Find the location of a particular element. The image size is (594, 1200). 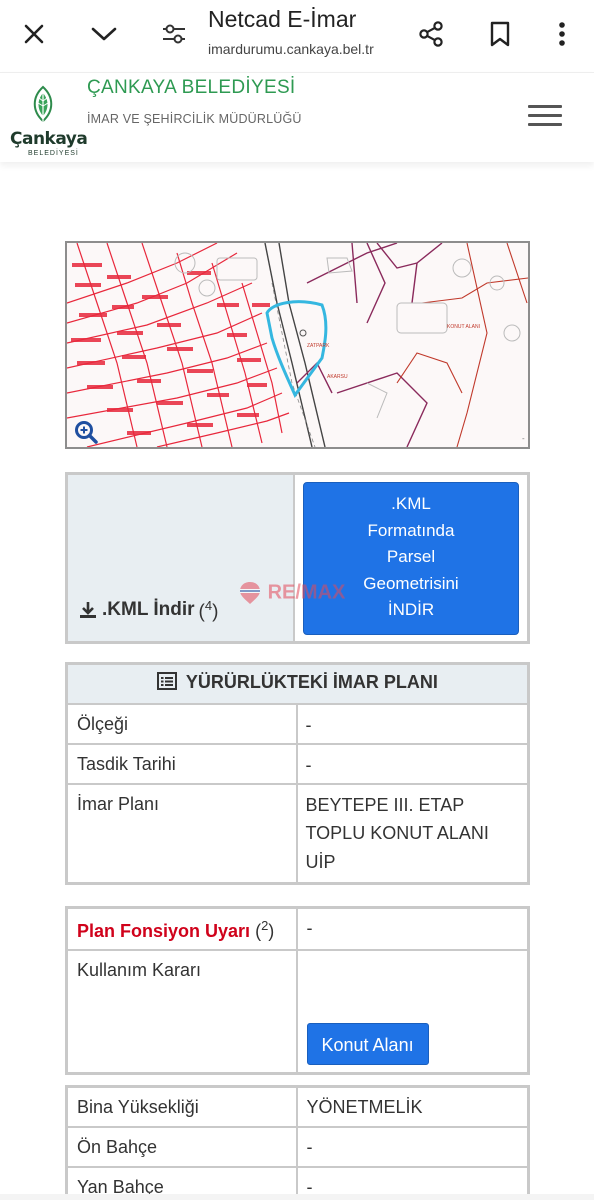

table-row: Kullanım Kararı Konut Alanı is located at coordinates (297, 1011).